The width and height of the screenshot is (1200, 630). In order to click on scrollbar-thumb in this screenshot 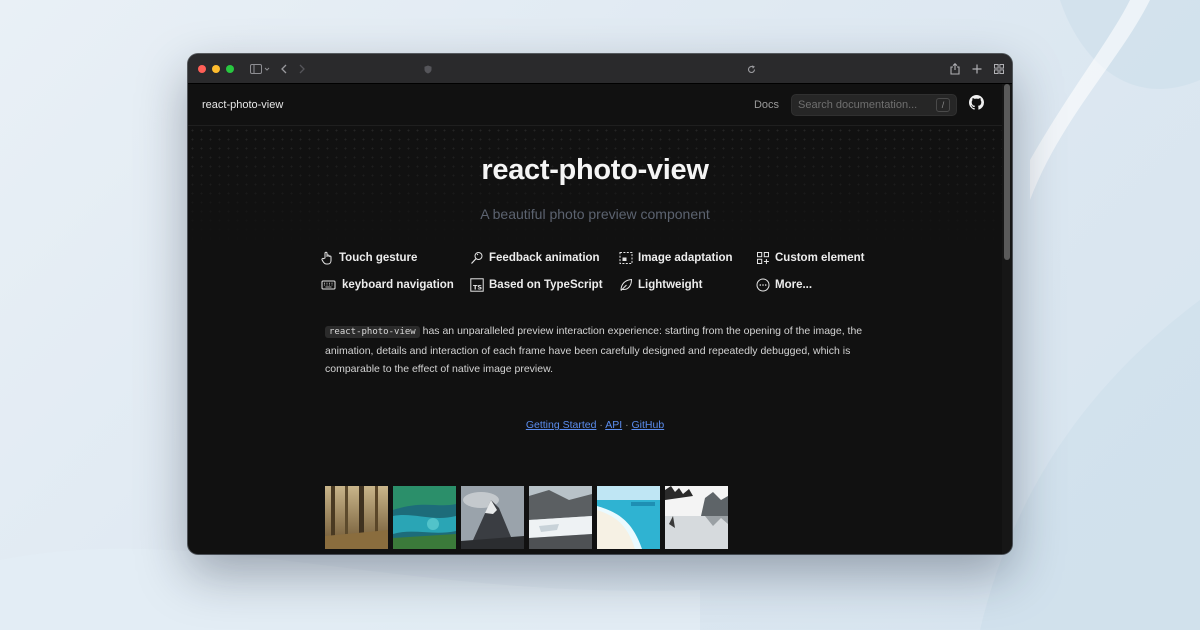, I will do `click(1007, 172)`.